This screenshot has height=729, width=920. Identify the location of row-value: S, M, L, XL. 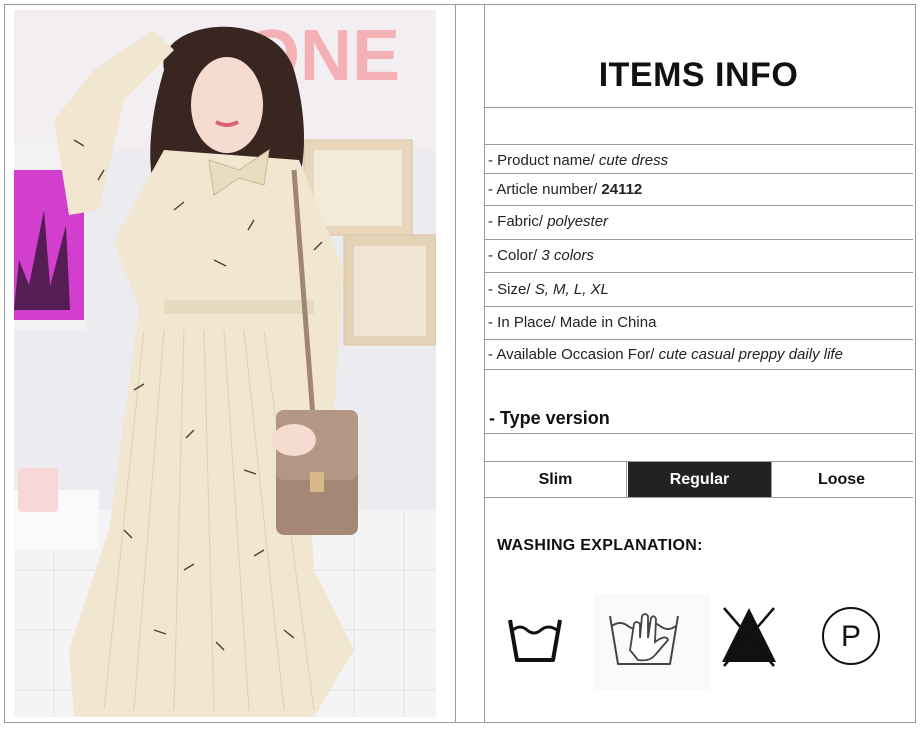
(571, 289).